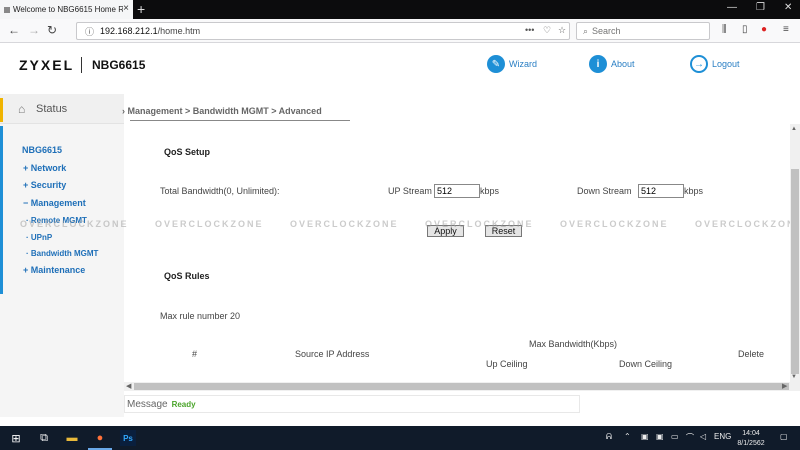 The height and width of the screenshot is (450, 800). I want to click on bookmark-star-icon: ☆, so click(562, 30).